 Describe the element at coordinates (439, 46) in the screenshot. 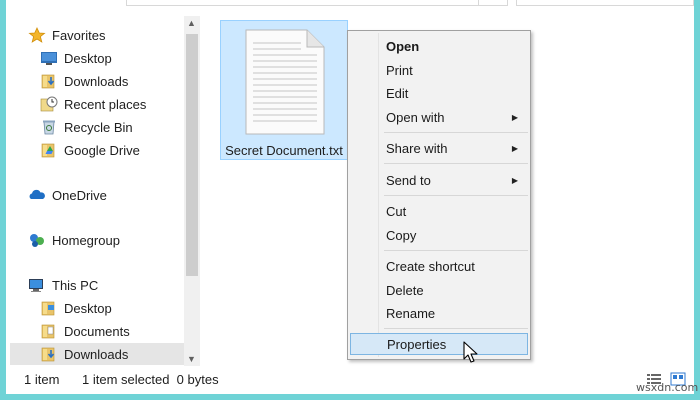

I see `menu-item-open: Open` at that location.